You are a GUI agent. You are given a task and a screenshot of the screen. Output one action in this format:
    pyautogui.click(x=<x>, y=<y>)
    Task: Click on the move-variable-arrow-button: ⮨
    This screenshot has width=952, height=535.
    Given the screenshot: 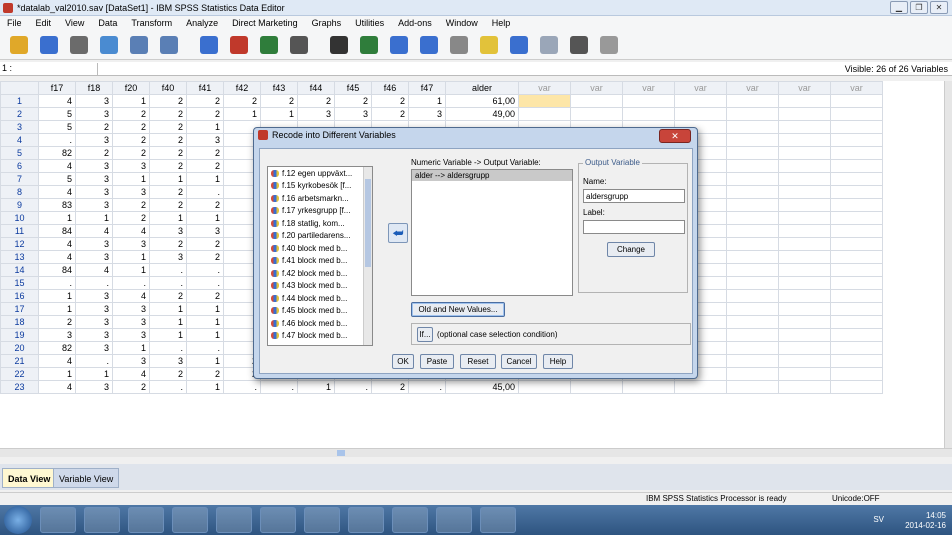 What is the action you would take?
    pyautogui.click(x=398, y=233)
    